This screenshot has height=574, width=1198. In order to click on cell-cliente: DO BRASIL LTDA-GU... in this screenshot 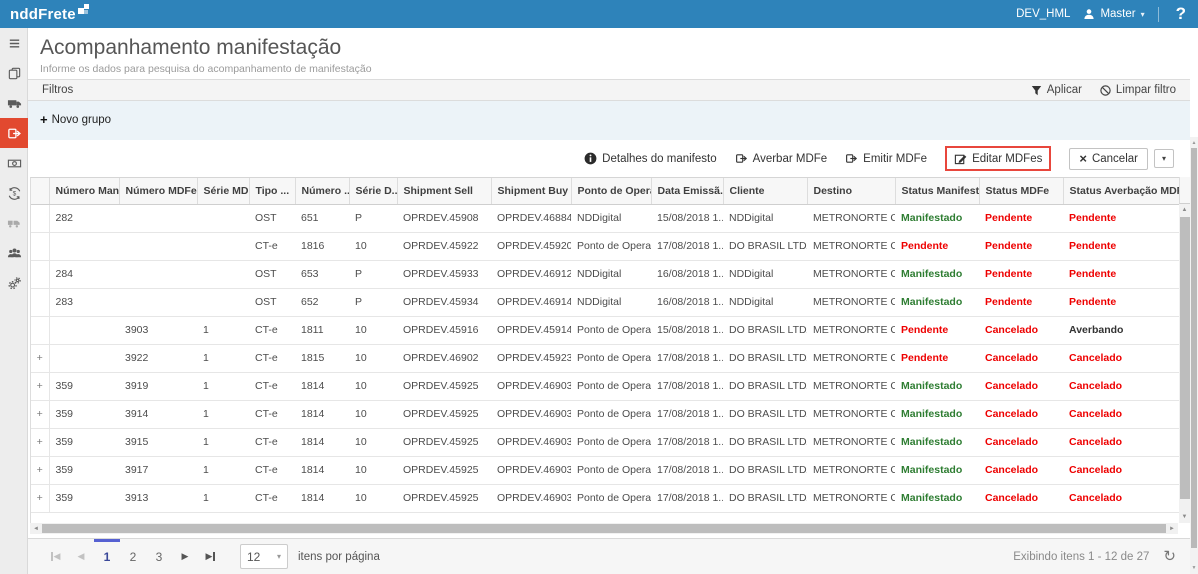, I will do `click(765, 498)`.